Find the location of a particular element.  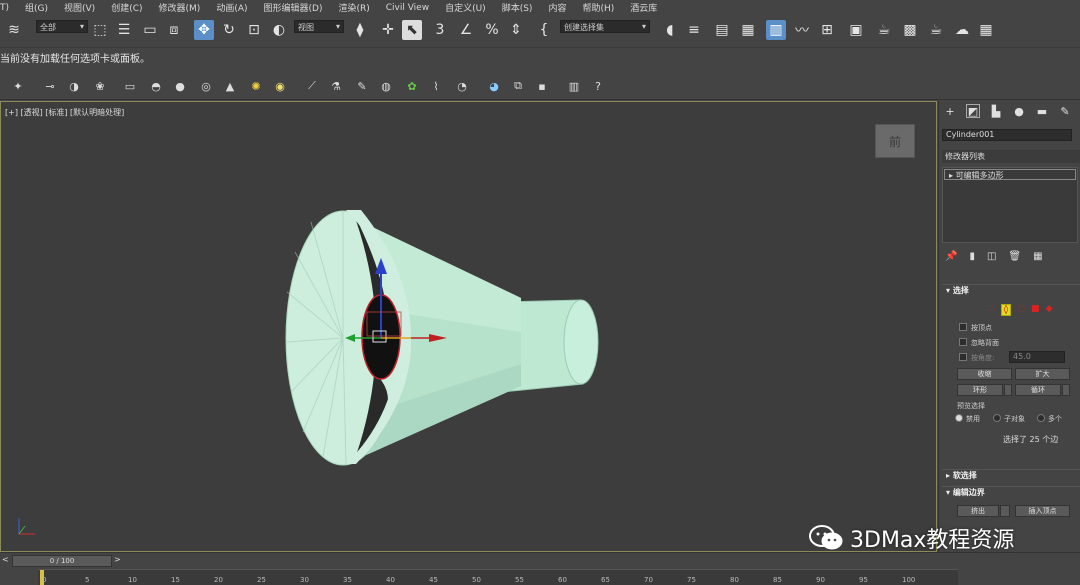

dome-icon: ◓ is located at coordinates (156, 86).